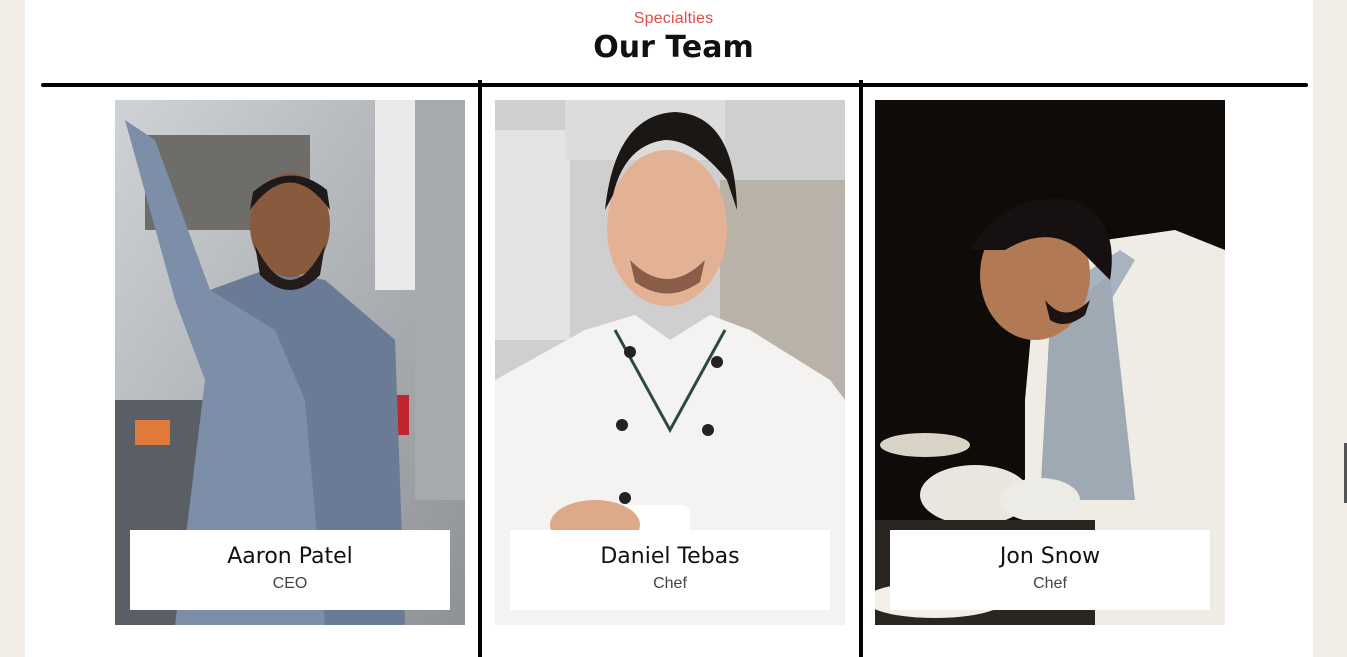 The image size is (1347, 657). What do you see at coordinates (290, 556) in the screenshot?
I see `team-member-name: Aaron Patel` at bounding box center [290, 556].